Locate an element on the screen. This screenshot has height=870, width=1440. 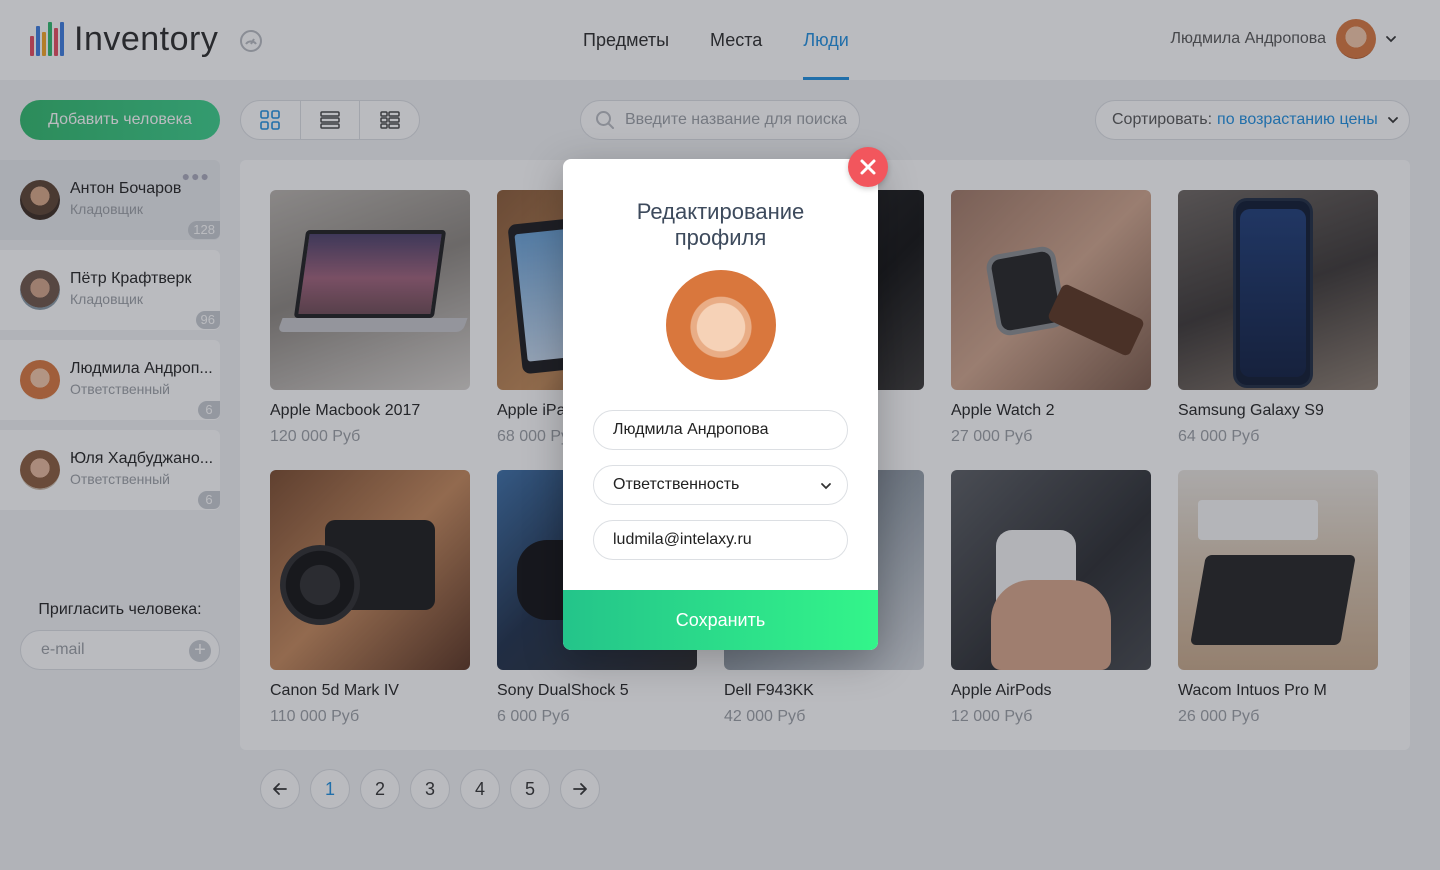
email-field is located at coordinates (720, 540).